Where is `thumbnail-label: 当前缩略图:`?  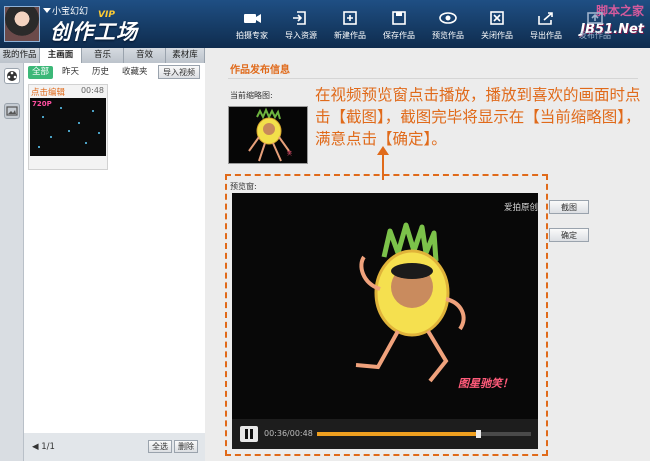
thumbnail-label: 当前缩略图: is located at coordinates (251, 95).